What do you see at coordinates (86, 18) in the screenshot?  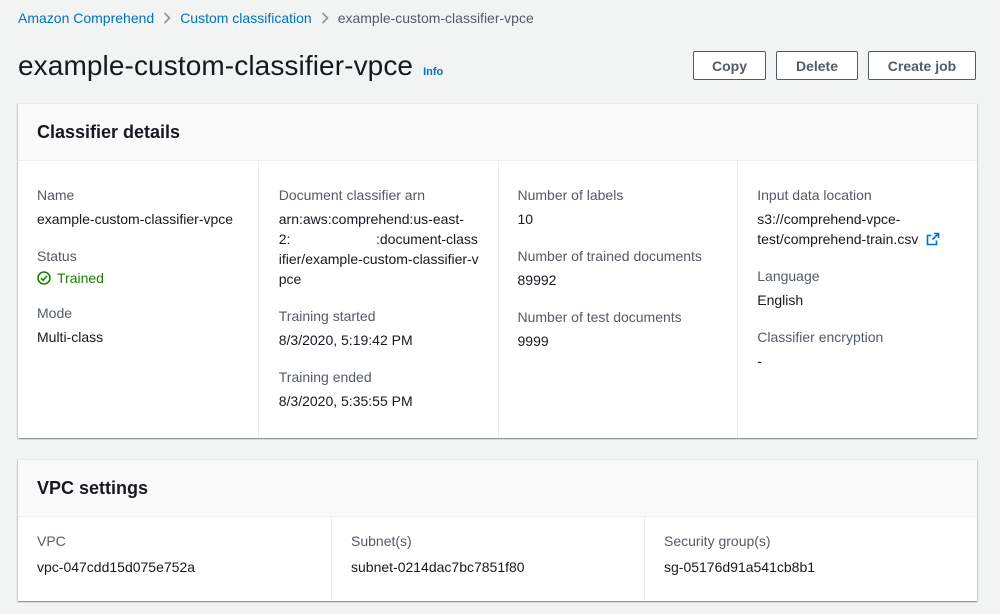 I see `breadcrumb-amazon-comprehend: Amazon Comprehend` at bounding box center [86, 18].